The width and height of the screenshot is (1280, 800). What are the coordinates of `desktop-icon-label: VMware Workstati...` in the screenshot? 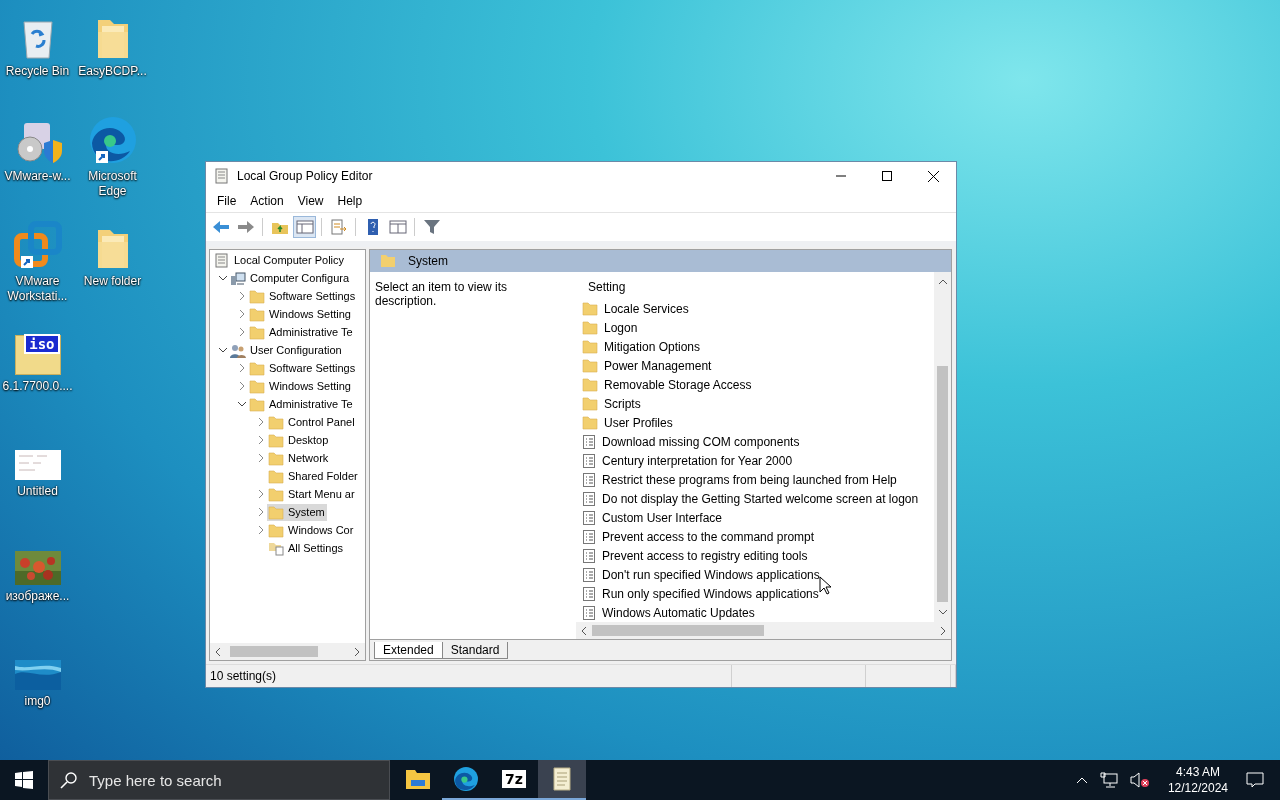 It's located at (37, 289).